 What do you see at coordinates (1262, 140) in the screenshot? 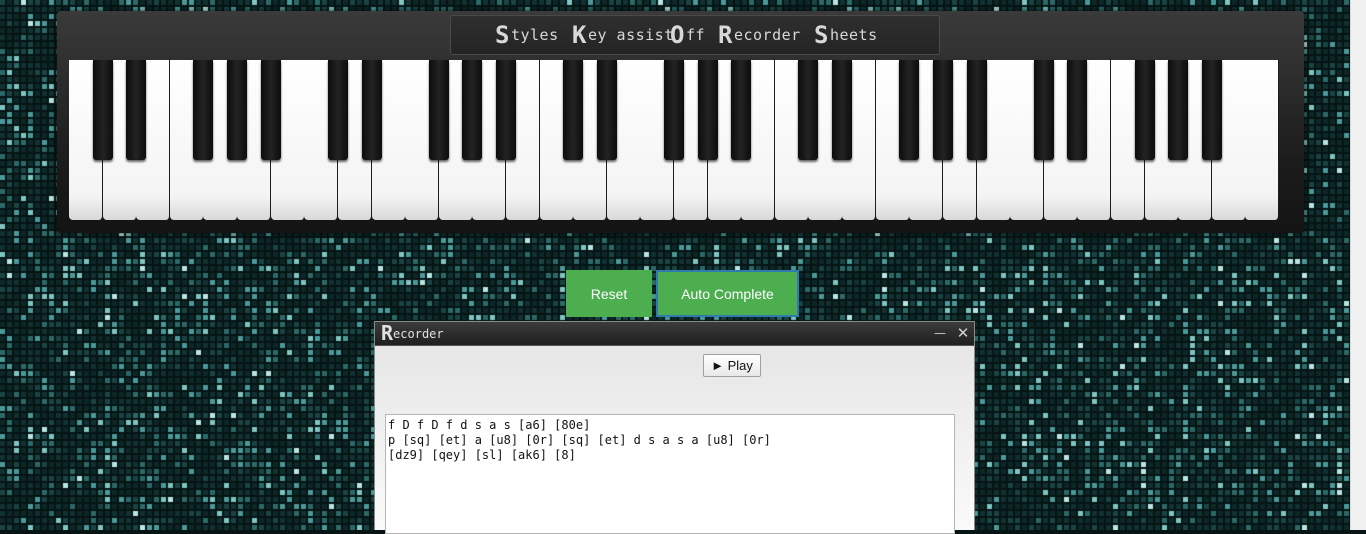
I see `white-key` at bounding box center [1262, 140].